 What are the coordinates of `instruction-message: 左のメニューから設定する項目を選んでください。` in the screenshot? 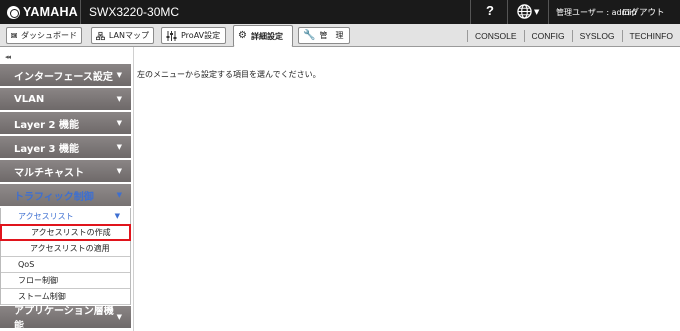 It's located at (229, 74).